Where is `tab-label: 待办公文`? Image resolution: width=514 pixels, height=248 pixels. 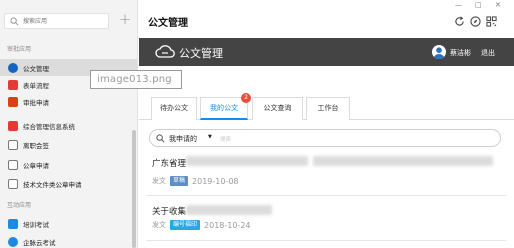 tab-label: 待办公文 is located at coordinates (174, 108).